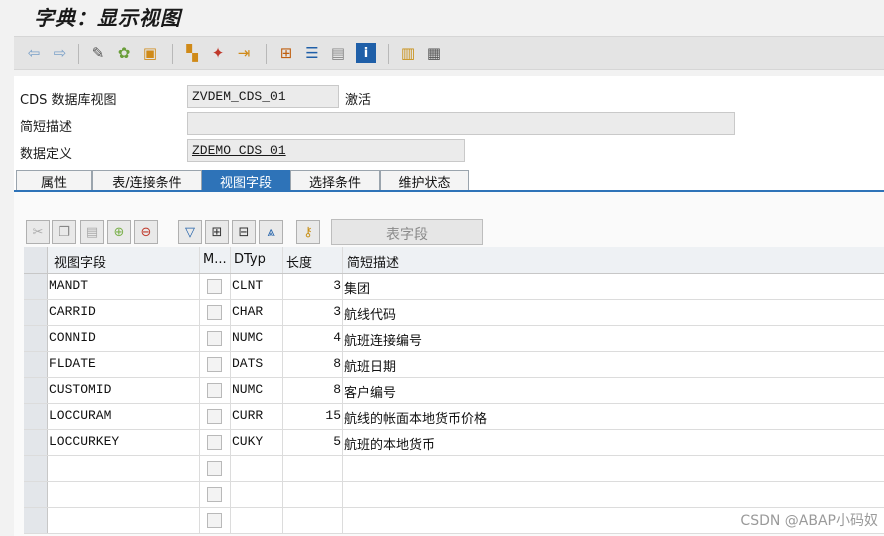 This screenshot has height=536, width=884. I want to click on edit-display-icon: ✎, so click(98, 53).